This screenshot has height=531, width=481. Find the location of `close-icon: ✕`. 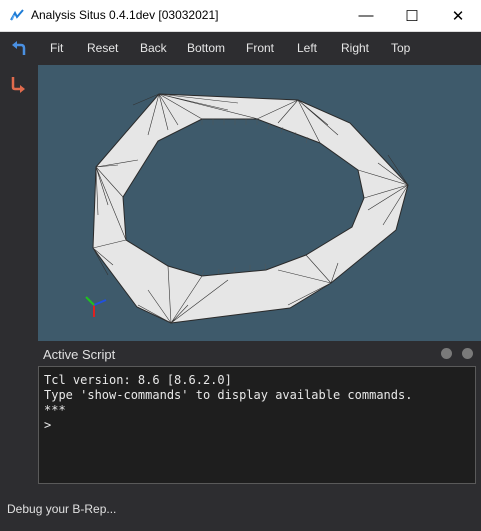

close-icon: ✕ is located at coordinates (458, 16).